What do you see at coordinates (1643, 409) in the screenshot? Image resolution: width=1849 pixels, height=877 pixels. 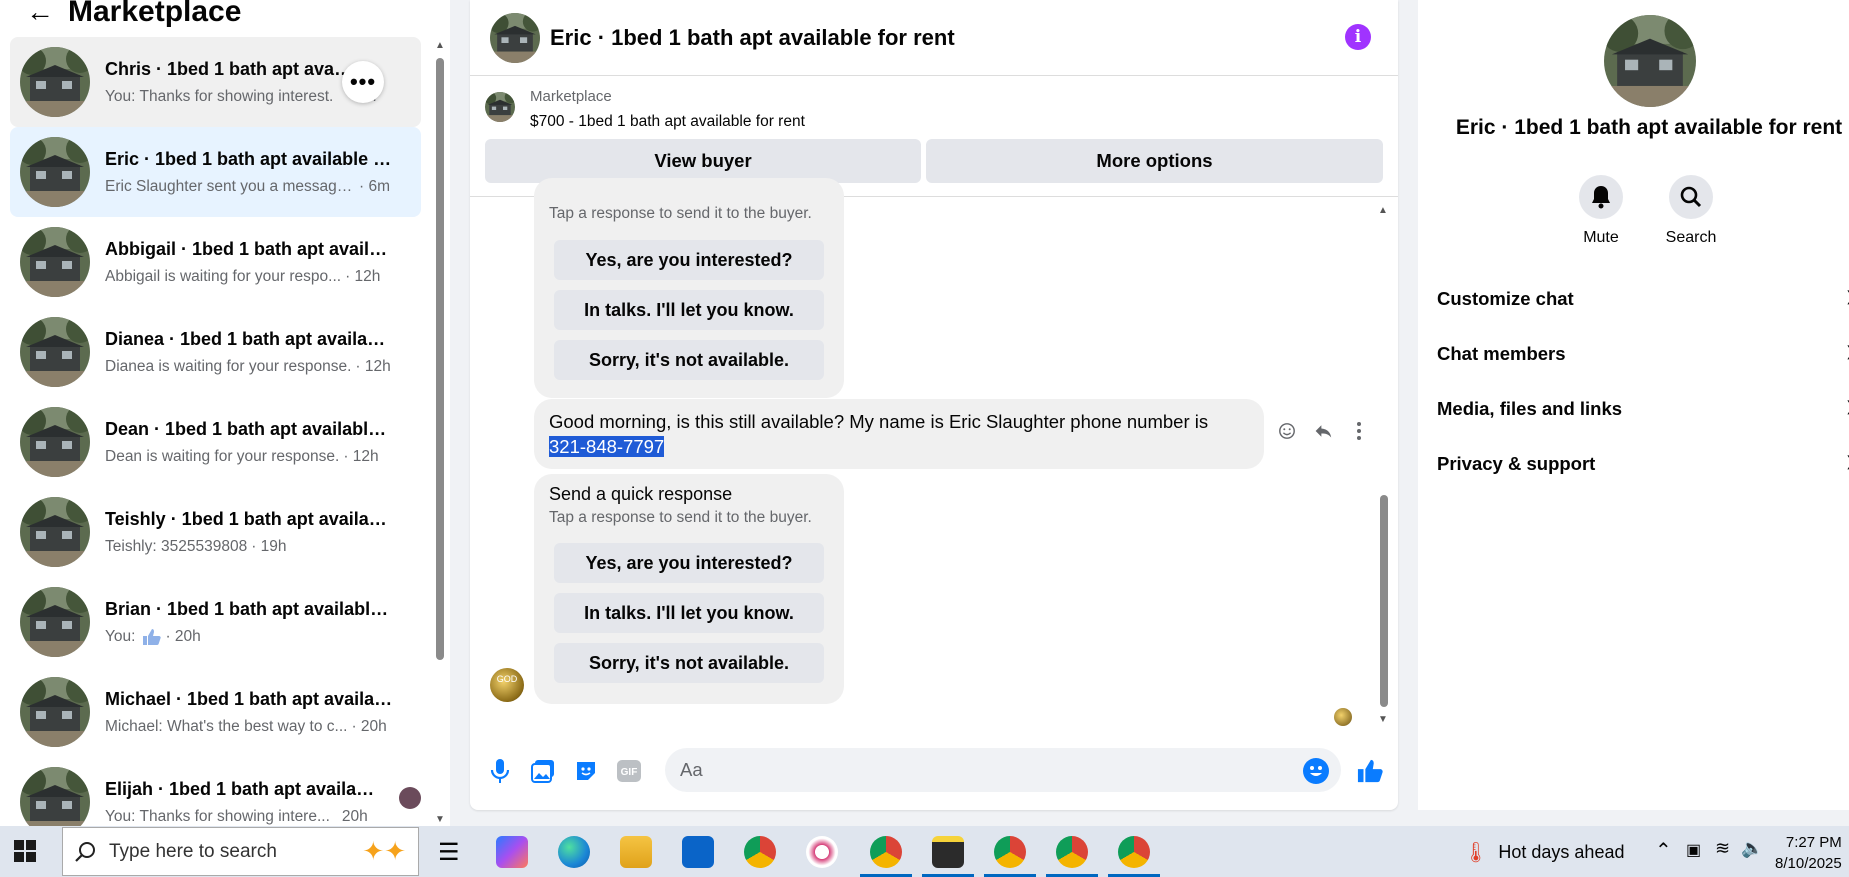 I see `media-files-links-section: Media, files and links ❯` at bounding box center [1643, 409].